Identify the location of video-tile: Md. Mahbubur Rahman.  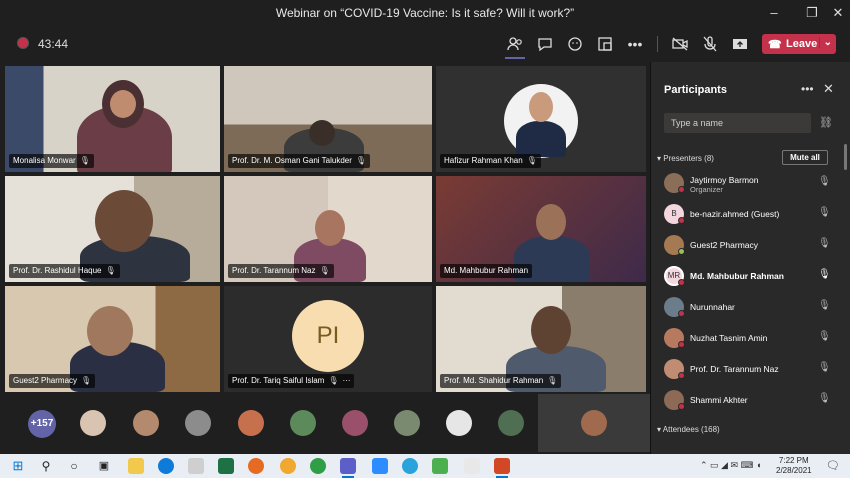
(541, 229).